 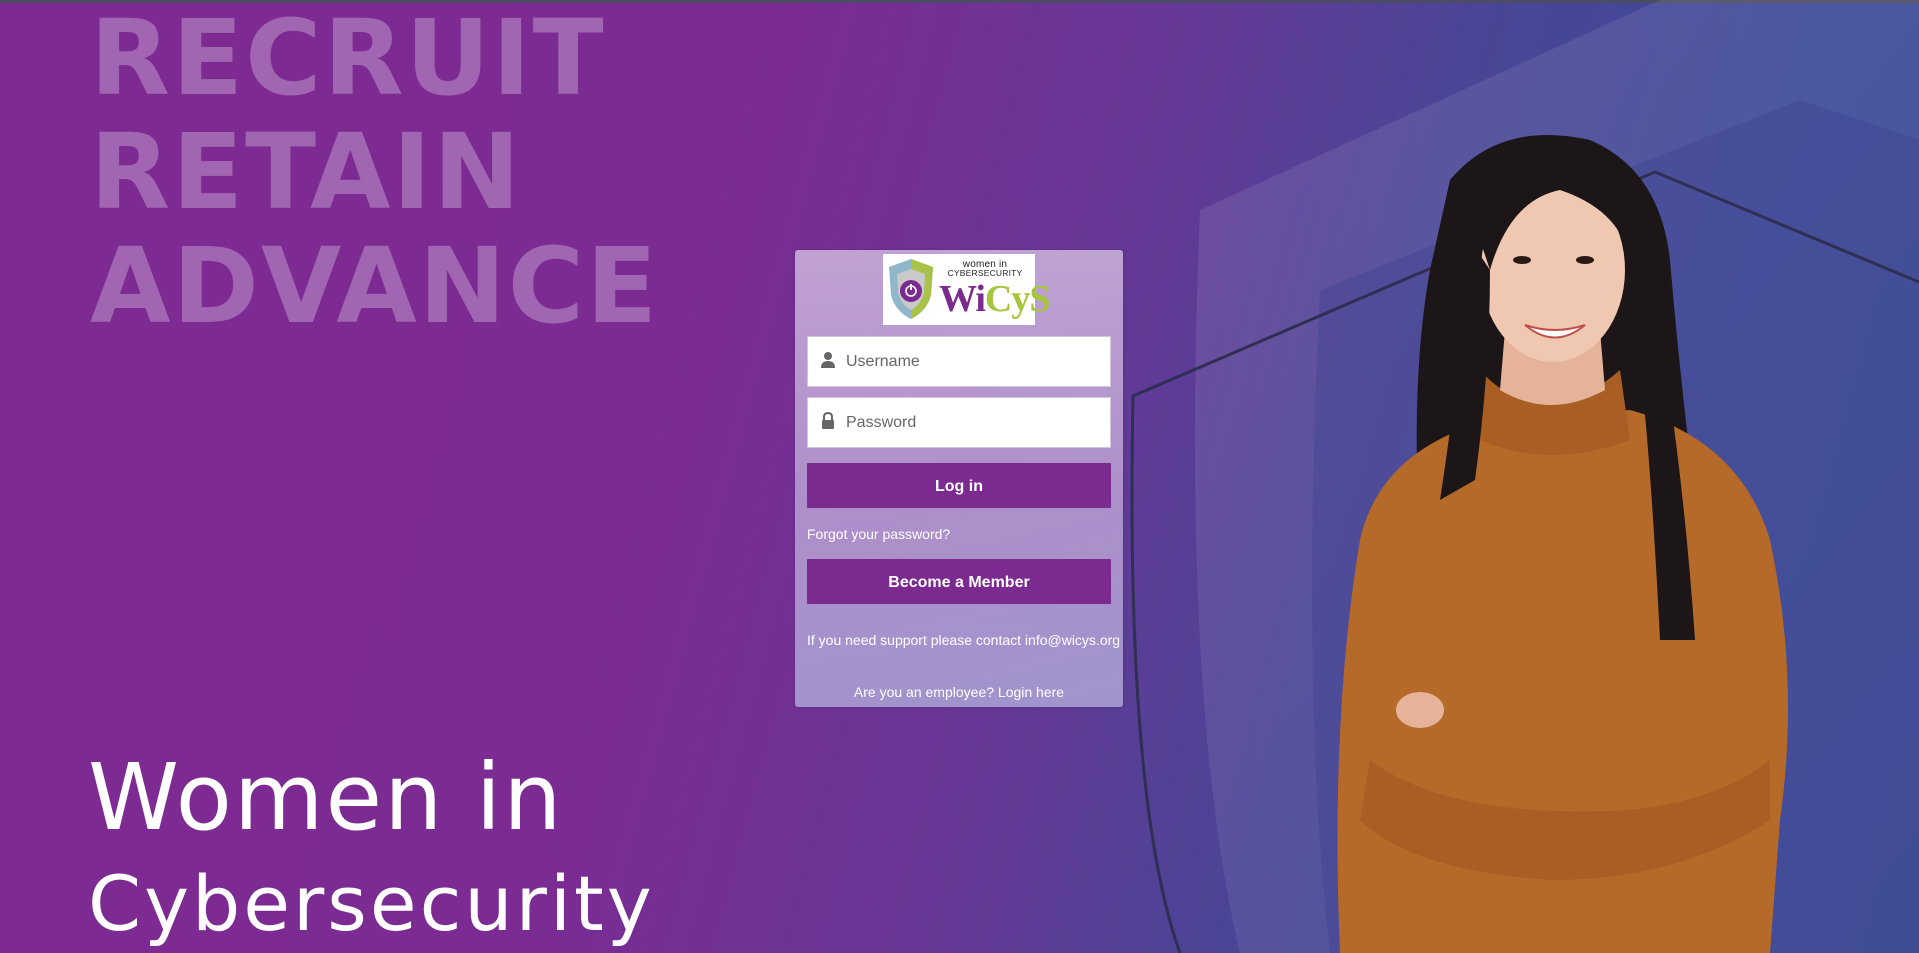 I want to click on become-member-button: Become a Member, so click(x=959, y=581).